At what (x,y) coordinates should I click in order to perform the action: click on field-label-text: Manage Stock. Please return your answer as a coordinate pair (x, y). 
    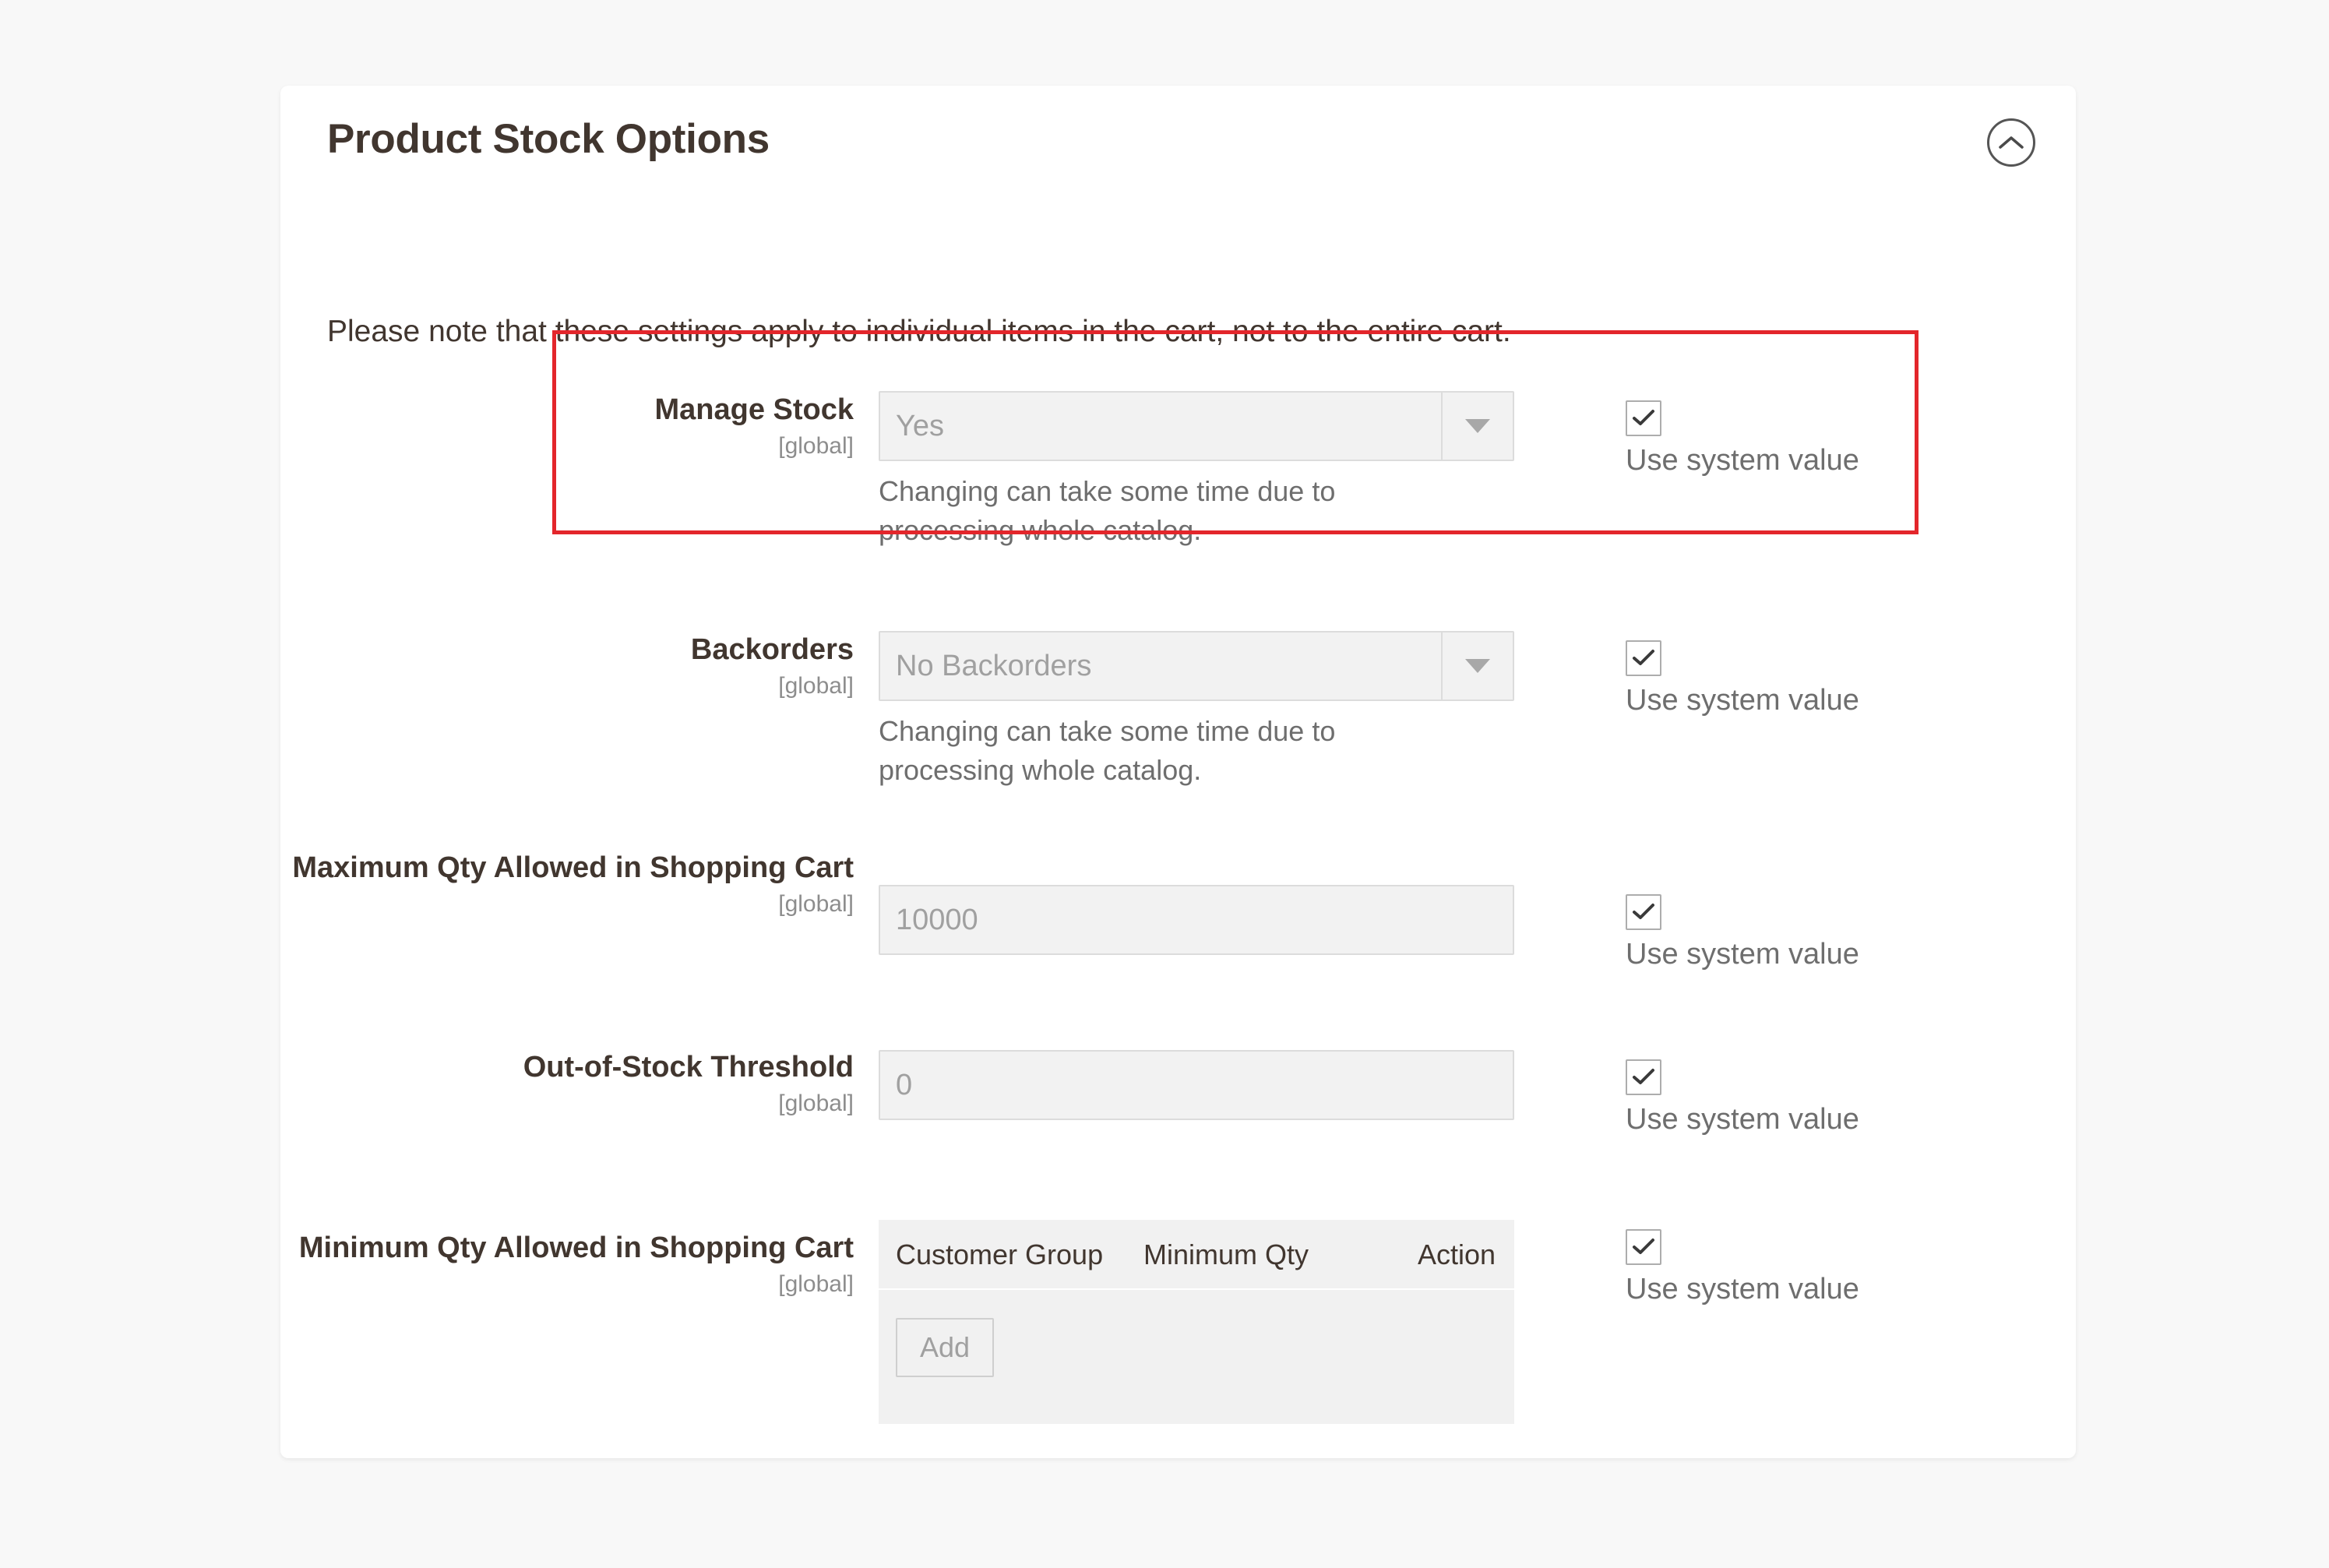
    Looking at the image, I should click on (754, 410).